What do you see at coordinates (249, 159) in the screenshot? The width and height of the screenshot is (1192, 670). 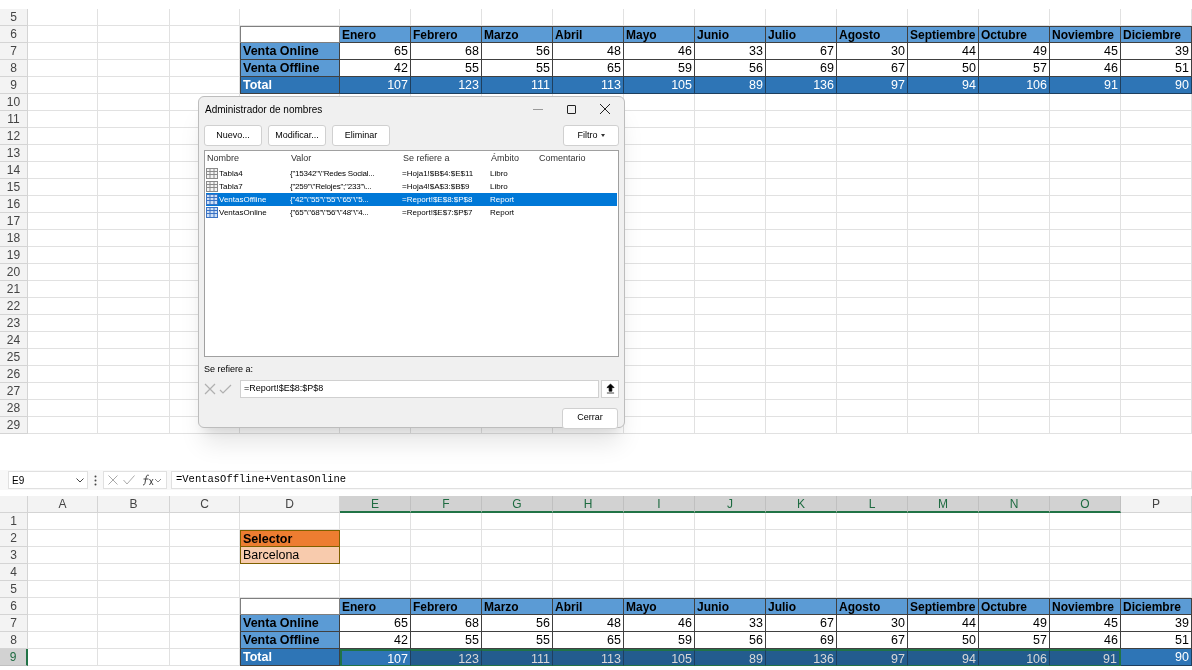 I see `column-header: Nombre` at bounding box center [249, 159].